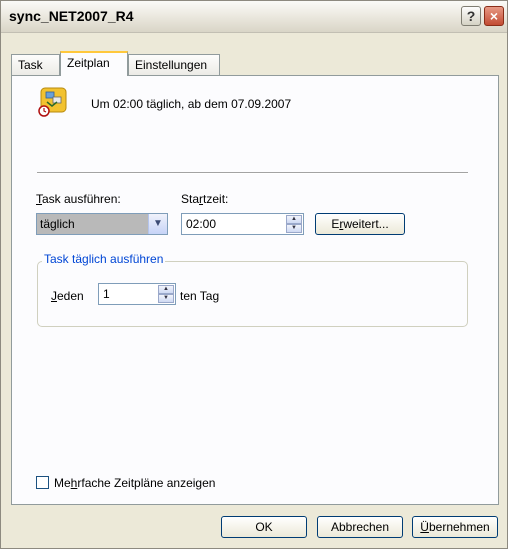  I want to click on multiple-schedules-label: Mehrfache Zeitpläne anzeigen, so click(134, 483).